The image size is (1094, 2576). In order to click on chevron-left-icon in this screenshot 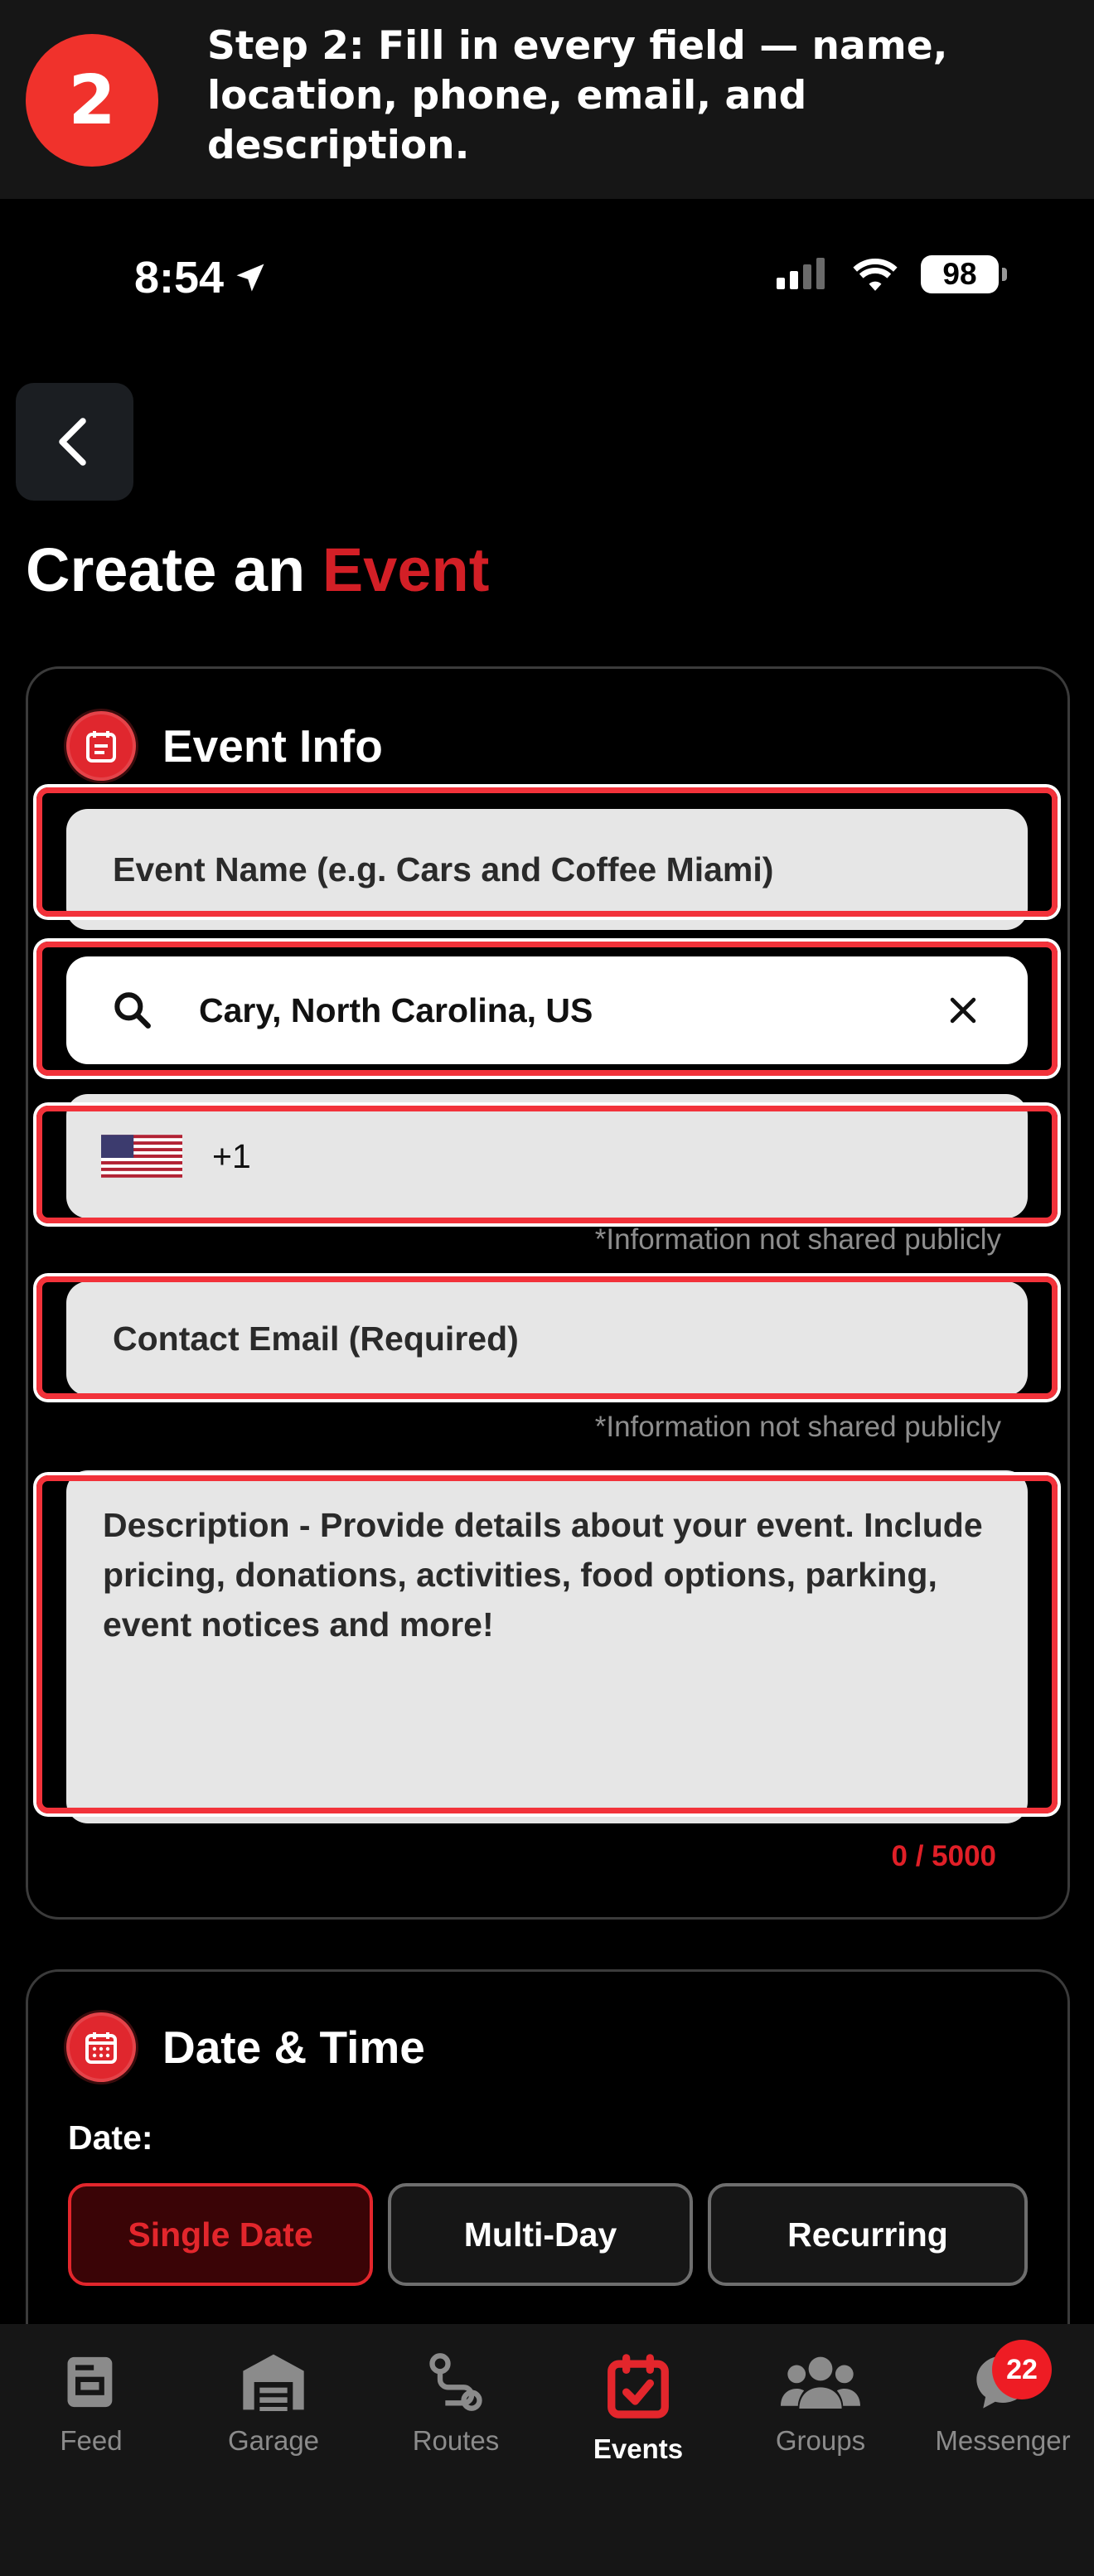, I will do `click(72, 442)`.